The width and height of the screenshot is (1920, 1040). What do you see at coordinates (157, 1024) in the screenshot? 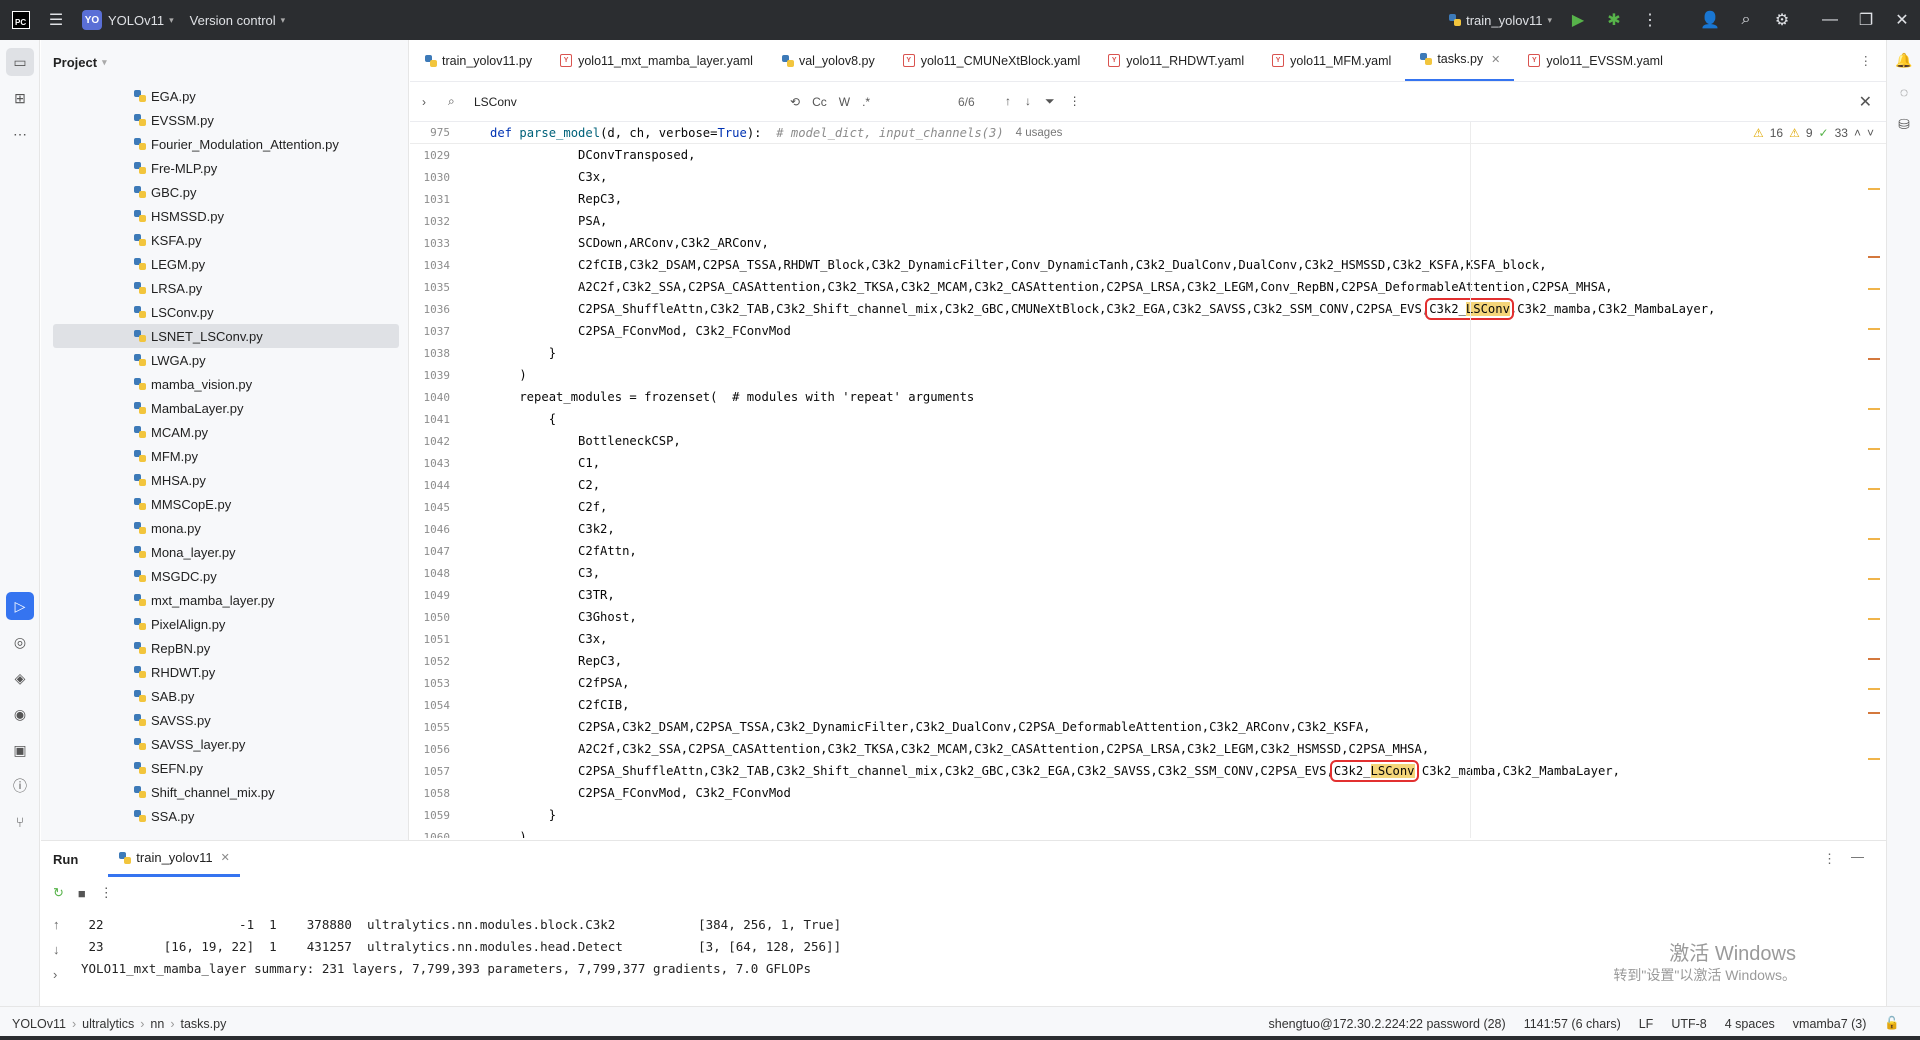
I see `breadcrumb-item: nn` at bounding box center [157, 1024].